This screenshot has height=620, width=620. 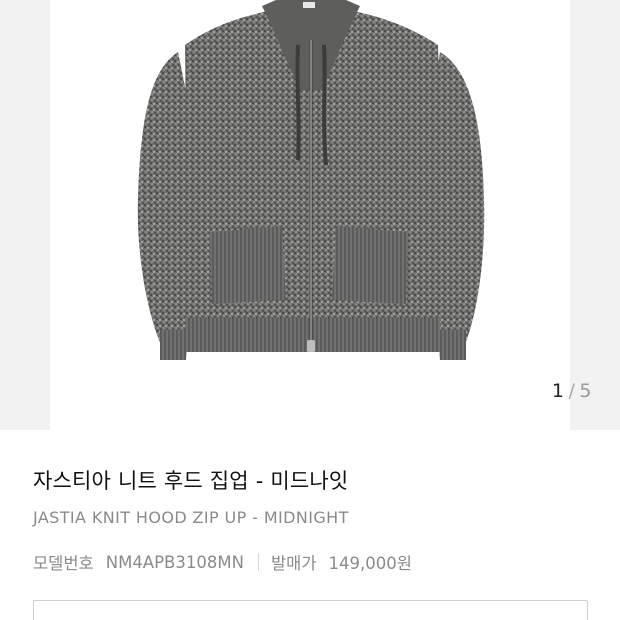 What do you see at coordinates (248, 265) in the screenshot?
I see `left-pocket` at bounding box center [248, 265].